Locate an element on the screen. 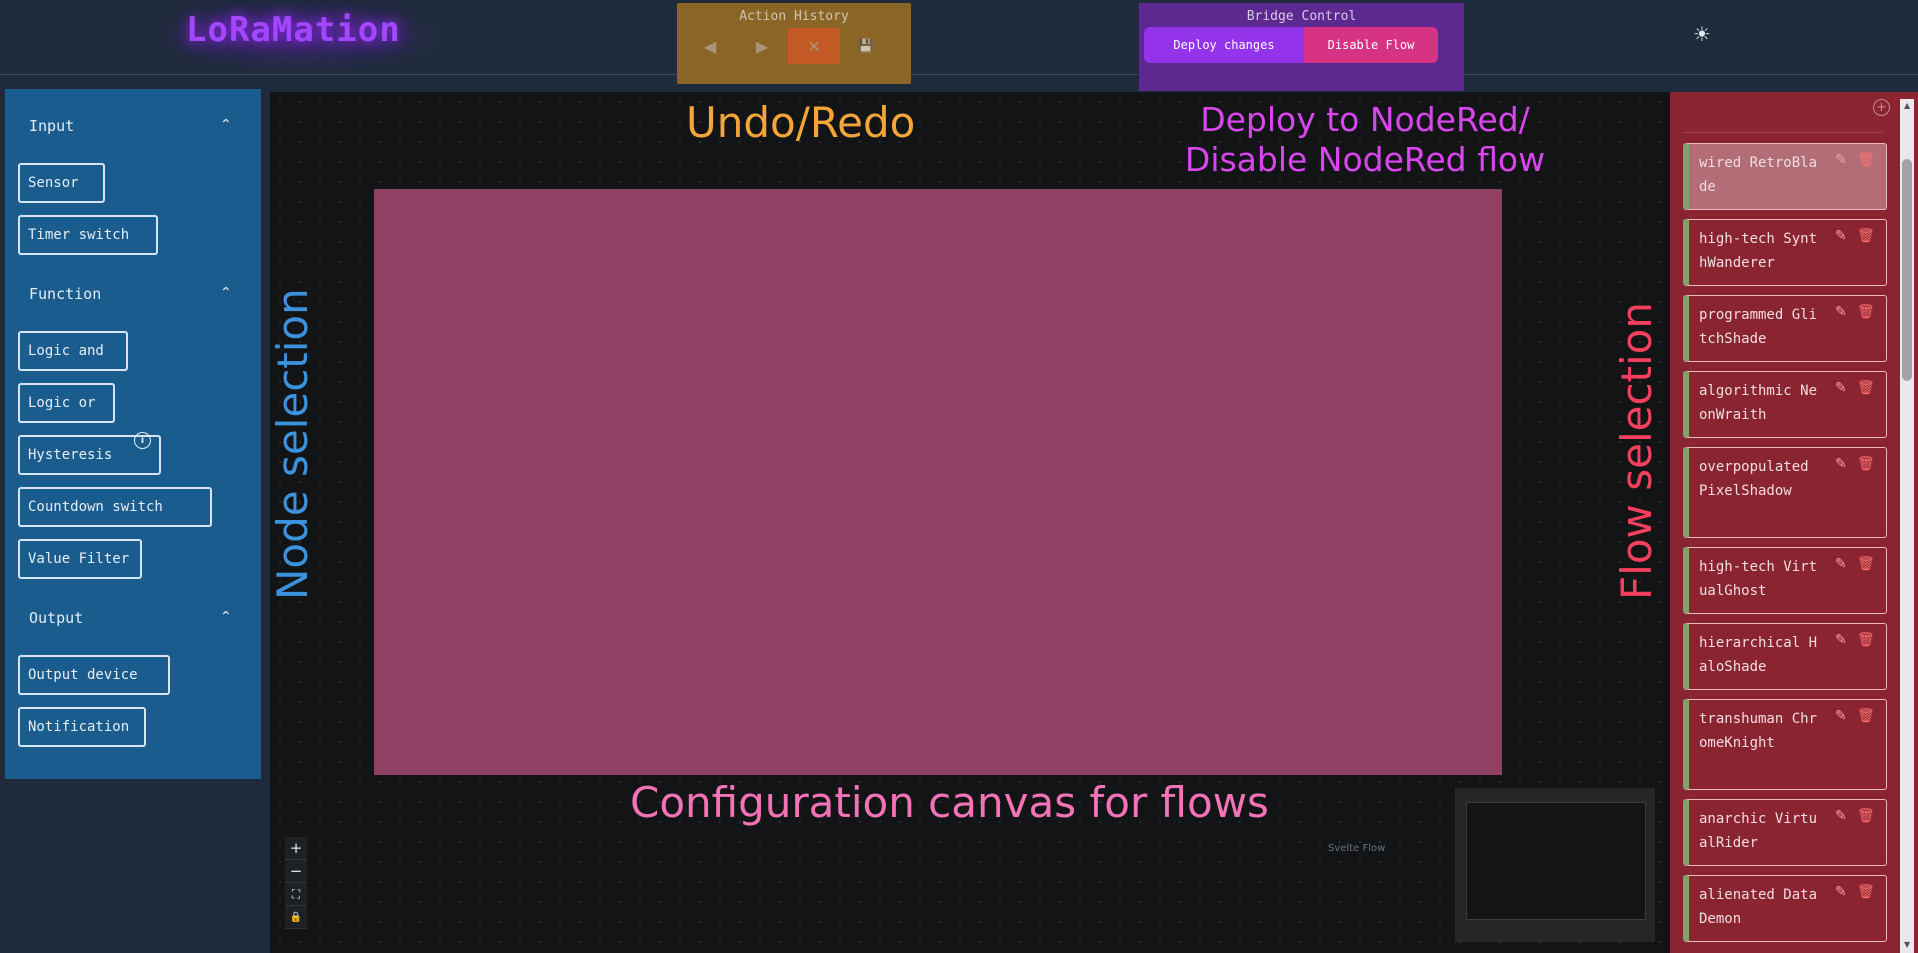 The width and height of the screenshot is (1918, 953). minimap is located at coordinates (1555, 865).